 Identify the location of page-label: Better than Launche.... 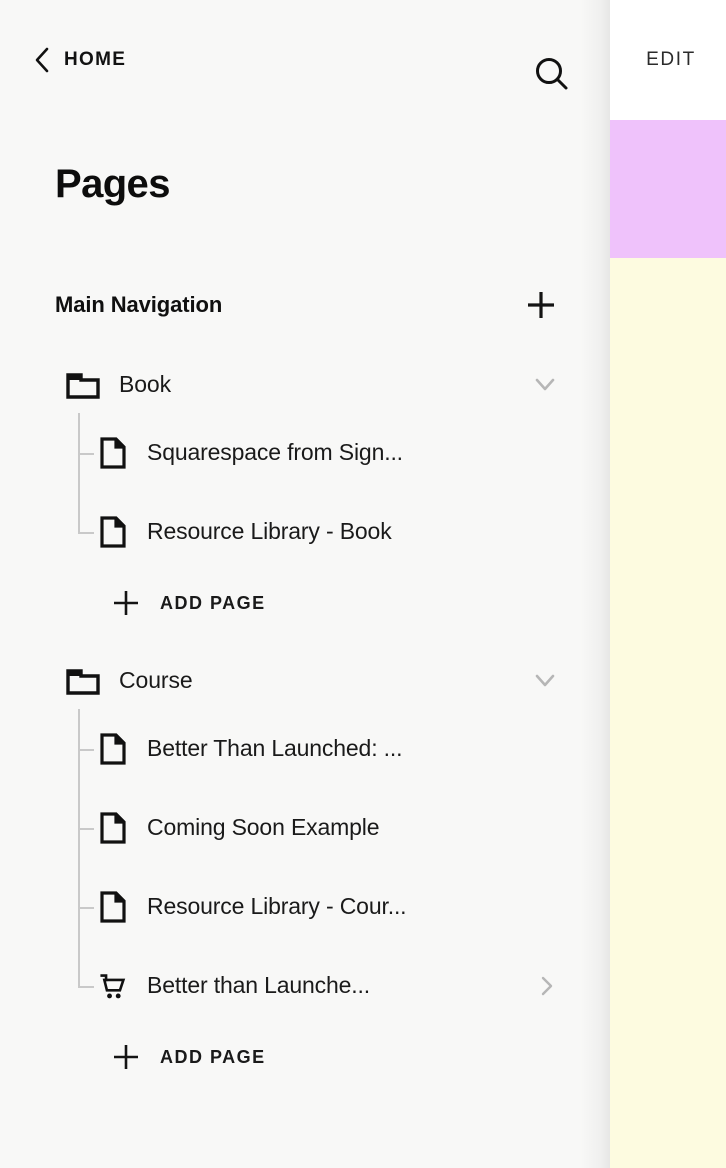
(259, 985).